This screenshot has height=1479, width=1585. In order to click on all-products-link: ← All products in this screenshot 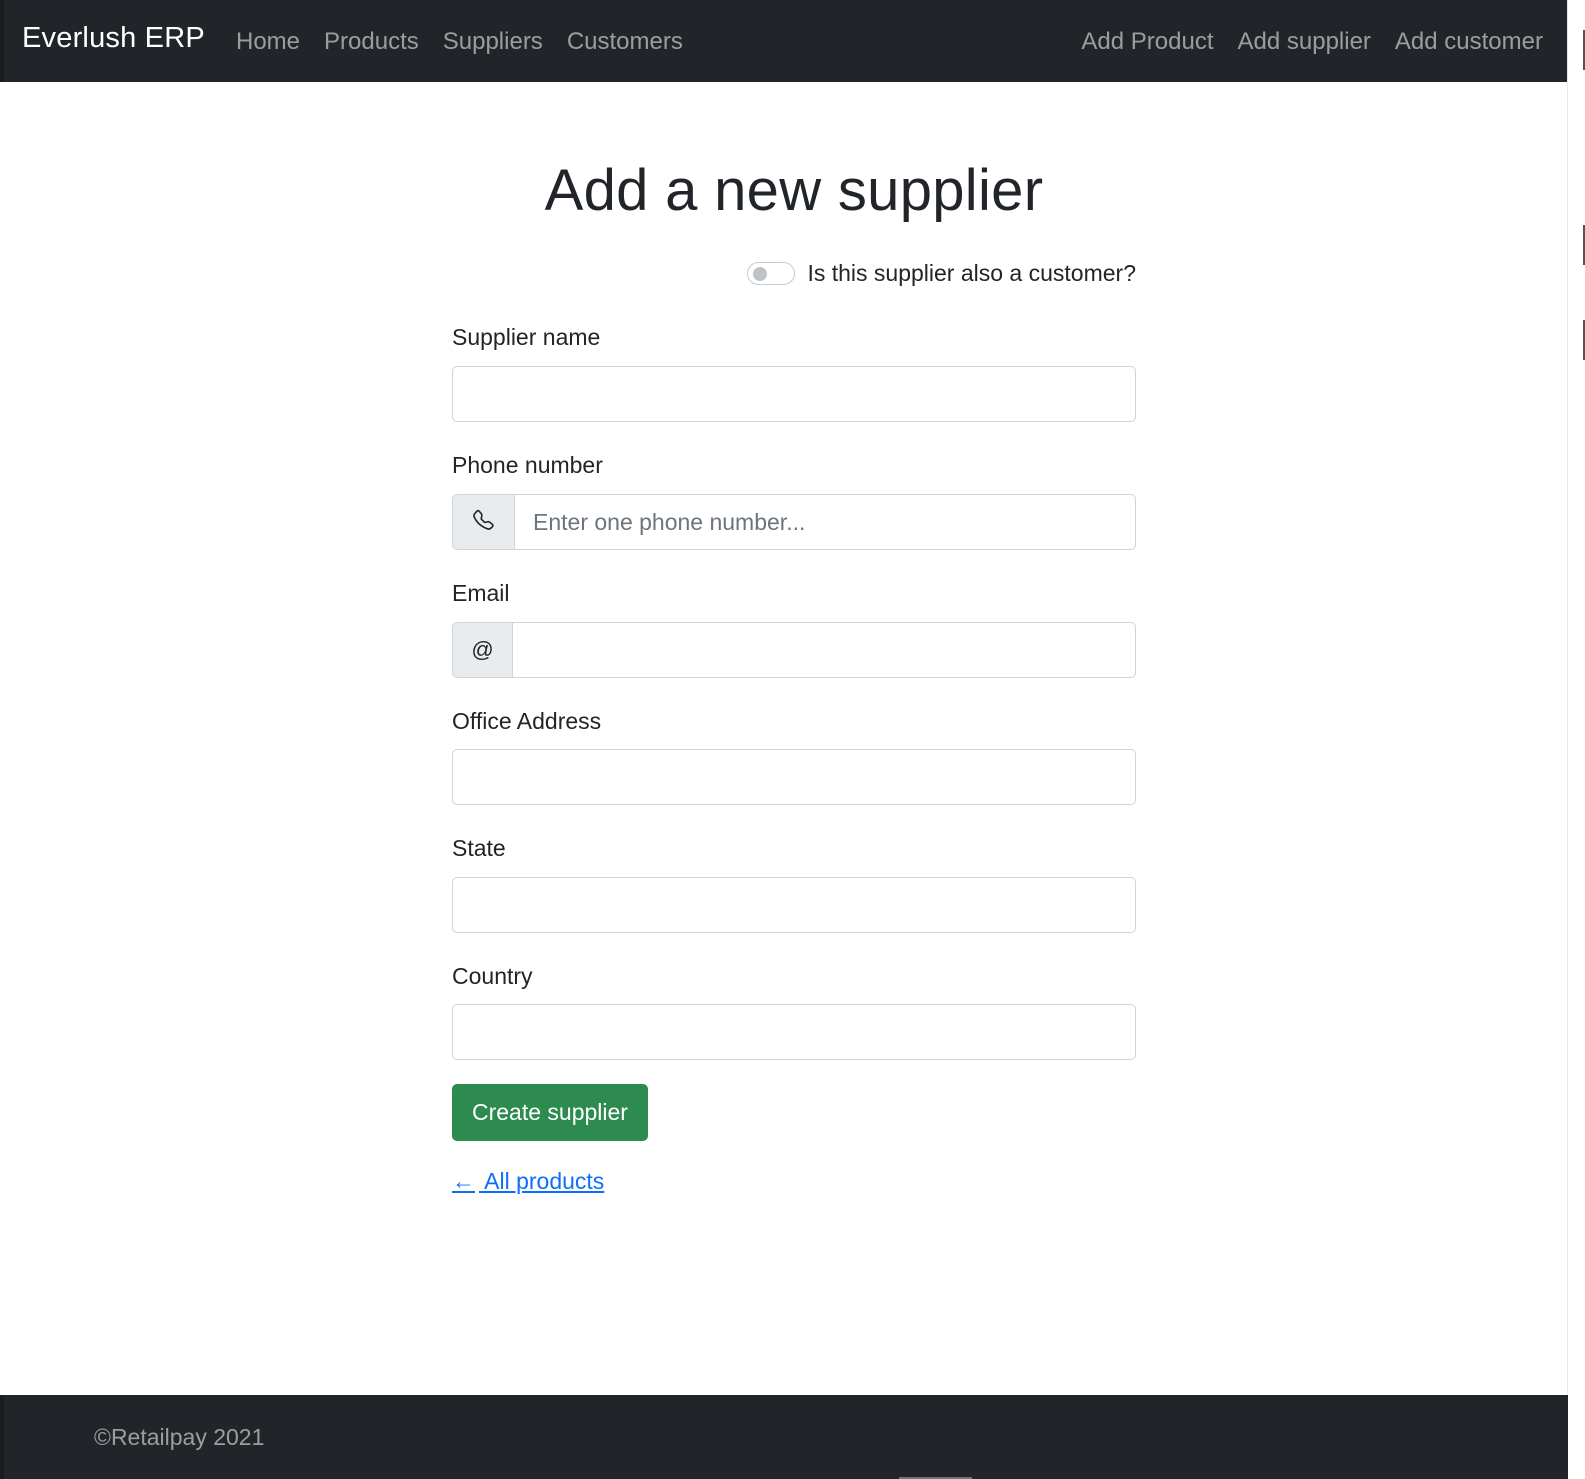, I will do `click(528, 1181)`.